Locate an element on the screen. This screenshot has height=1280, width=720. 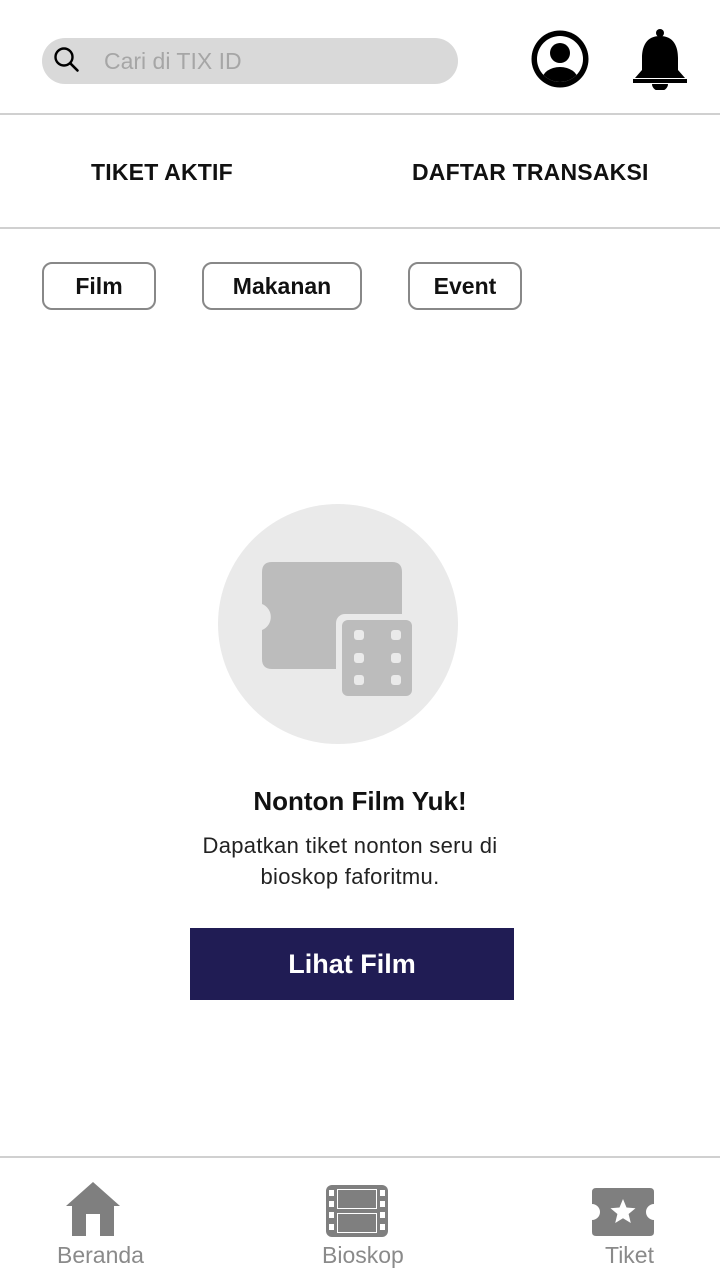
tab-daftar-transaksi: DAFTAR TRANSAKSI is located at coordinates (530, 172).